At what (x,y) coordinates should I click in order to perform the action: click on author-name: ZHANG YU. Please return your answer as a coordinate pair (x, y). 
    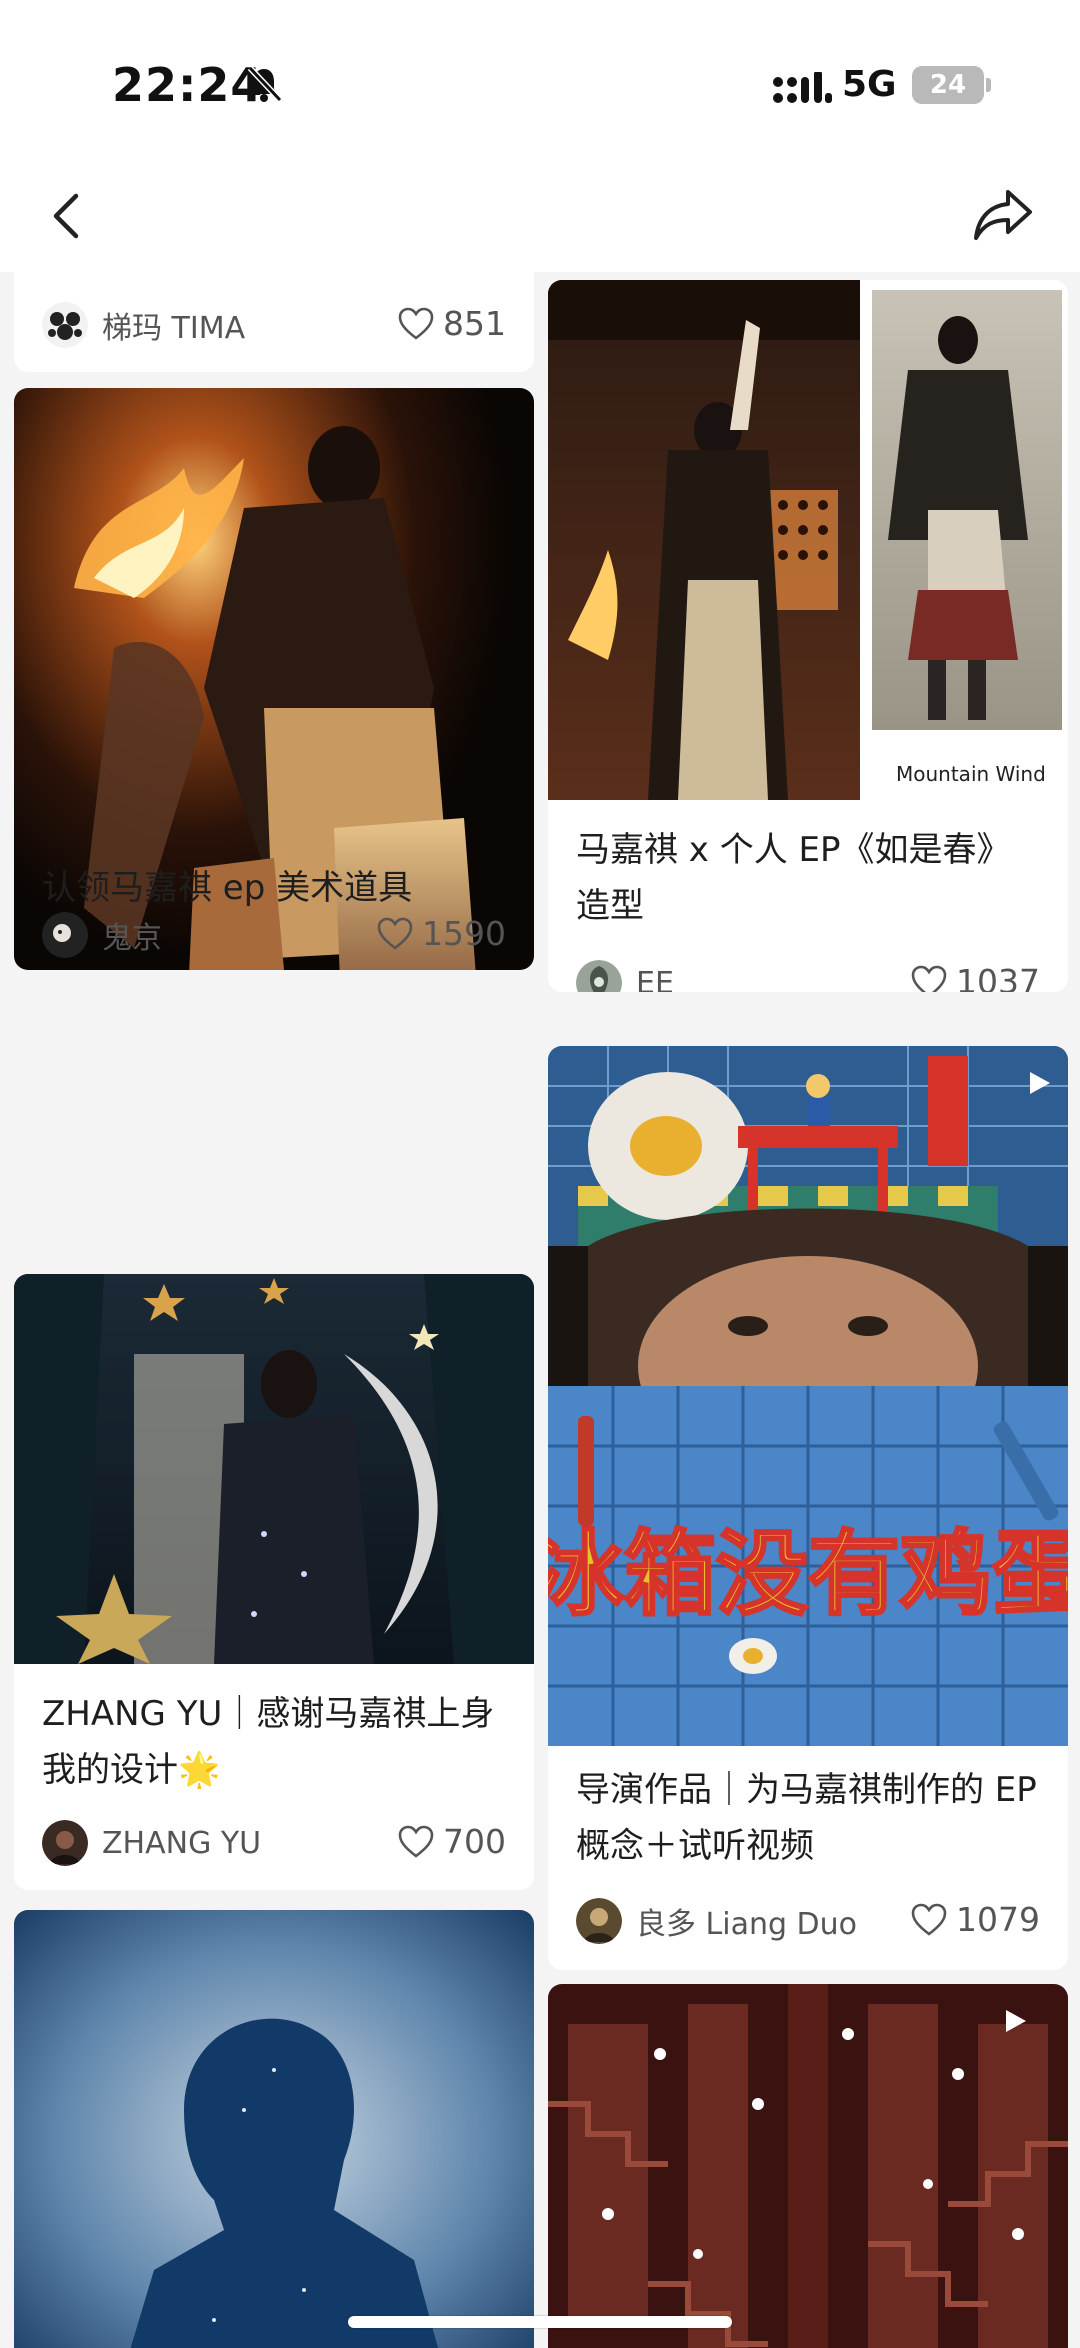
    Looking at the image, I should click on (182, 1843).